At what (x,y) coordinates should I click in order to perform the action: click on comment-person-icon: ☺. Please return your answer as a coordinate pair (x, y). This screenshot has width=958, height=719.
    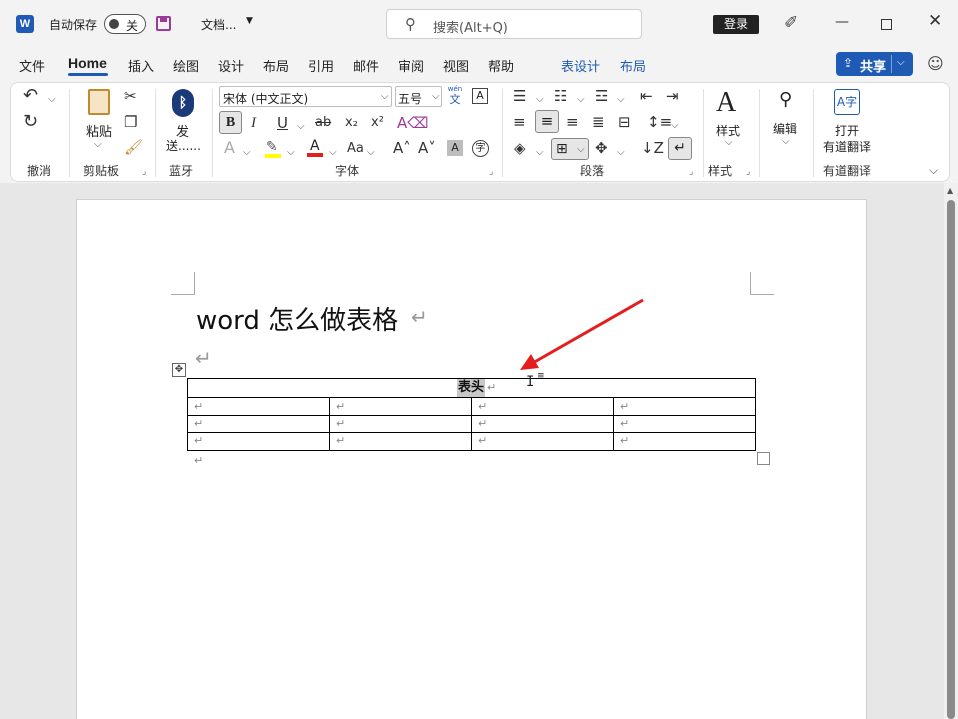
    Looking at the image, I should click on (935, 63).